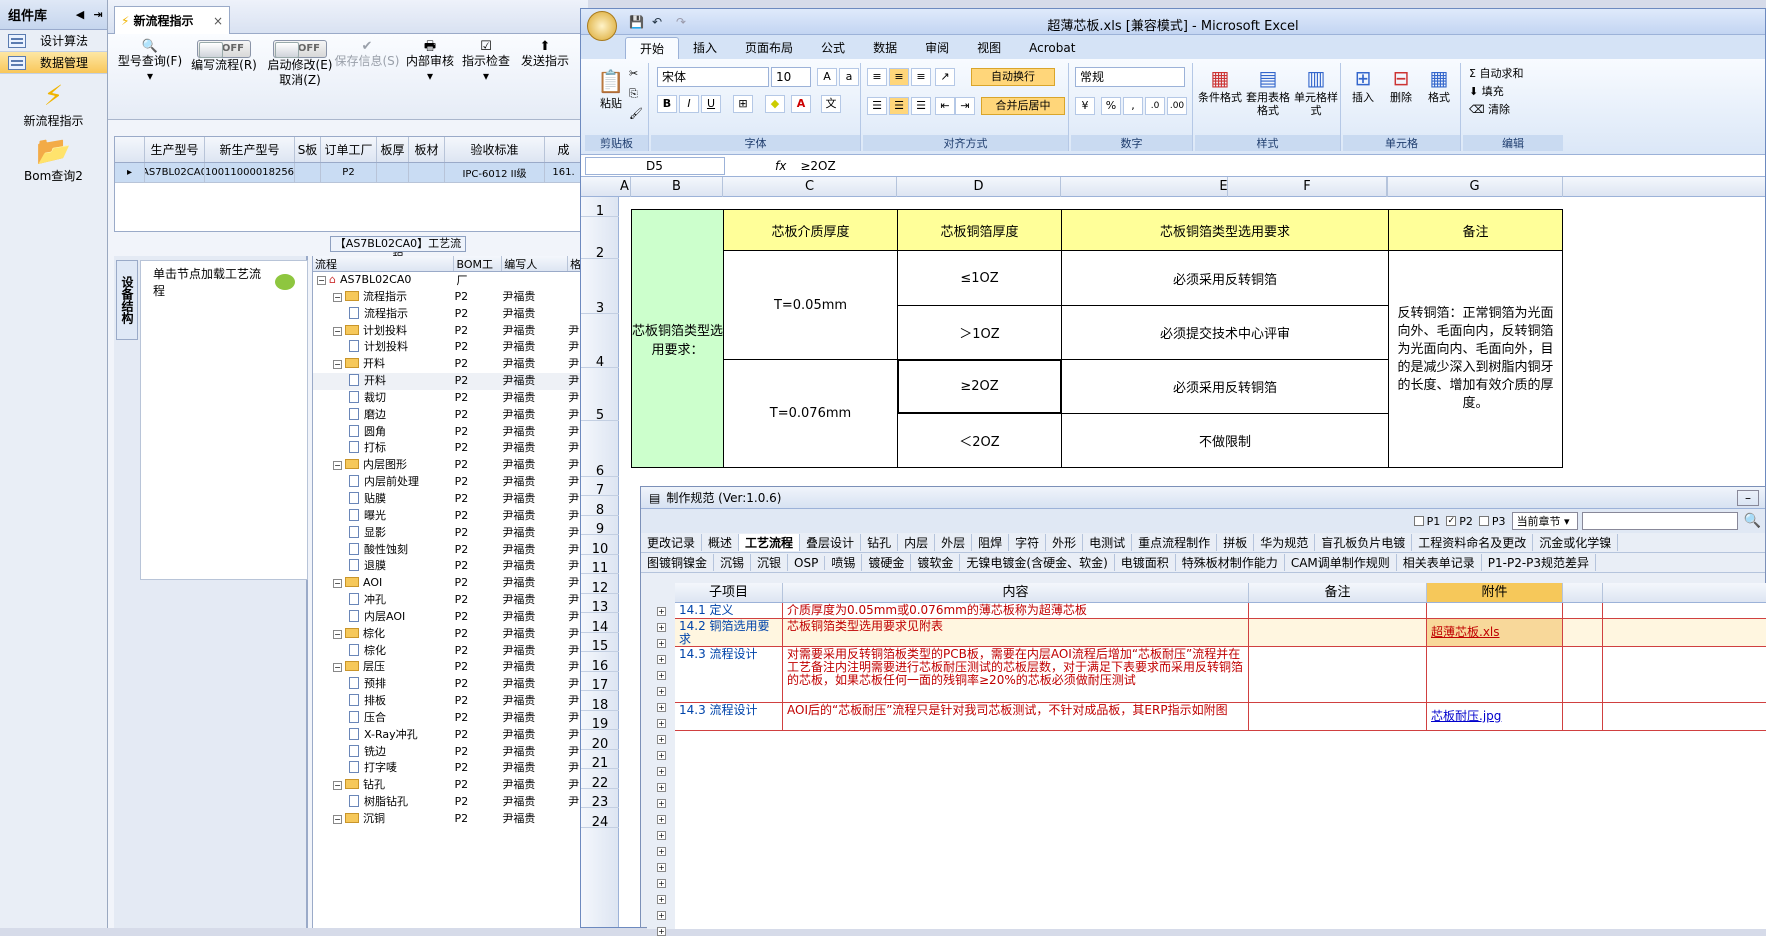 Image resolution: width=1766 pixels, height=936 pixels. What do you see at coordinates (1130, 77) in the screenshot?
I see `number-format-select: 常规` at bounding box center [1130, 77].